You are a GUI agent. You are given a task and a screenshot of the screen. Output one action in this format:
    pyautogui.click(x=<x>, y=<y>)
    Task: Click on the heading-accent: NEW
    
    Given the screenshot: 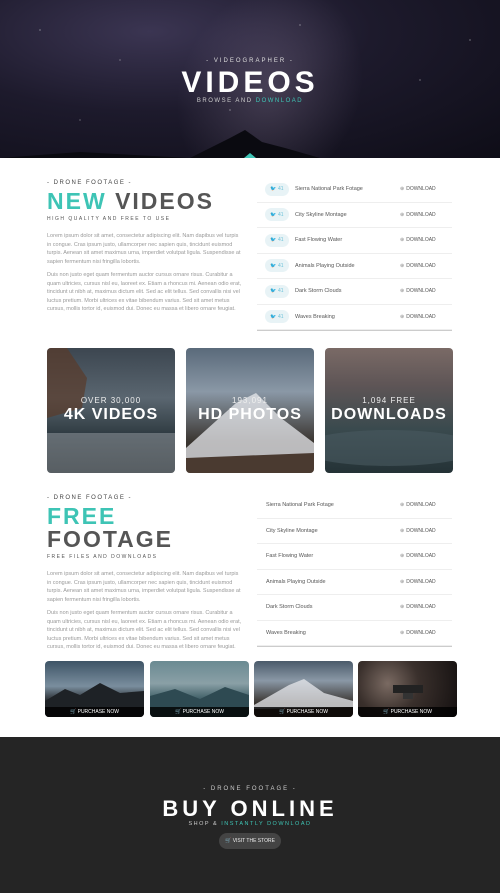 What is the action you would take?
    pyautogui.click(x=77, y=201)
    